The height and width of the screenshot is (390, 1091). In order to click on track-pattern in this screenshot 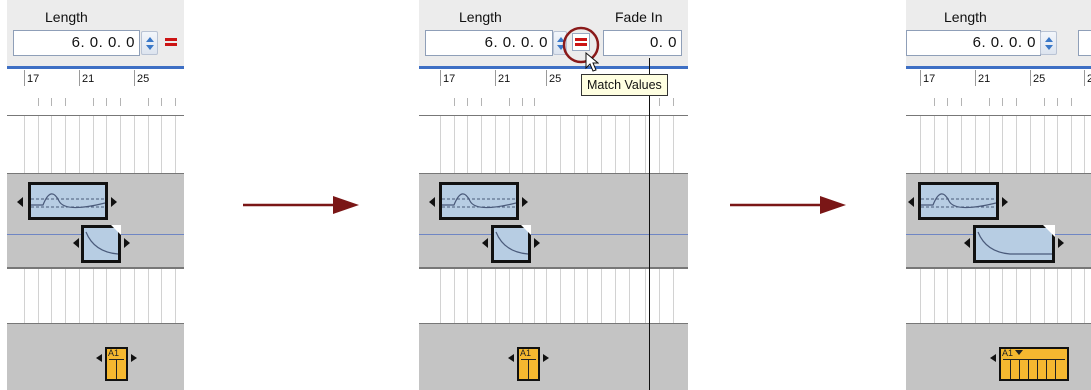, I will do `click(553, 356)`.